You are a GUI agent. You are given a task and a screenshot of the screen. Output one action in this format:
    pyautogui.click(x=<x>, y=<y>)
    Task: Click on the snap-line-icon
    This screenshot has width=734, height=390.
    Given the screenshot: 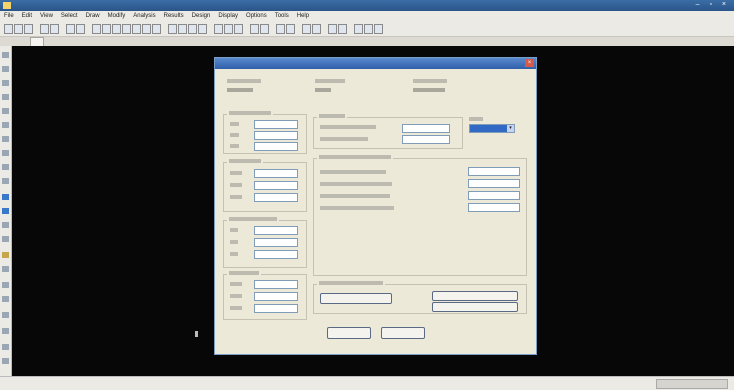 What is the action you would take?
    pyautogui.click(x=5, y=299)
    